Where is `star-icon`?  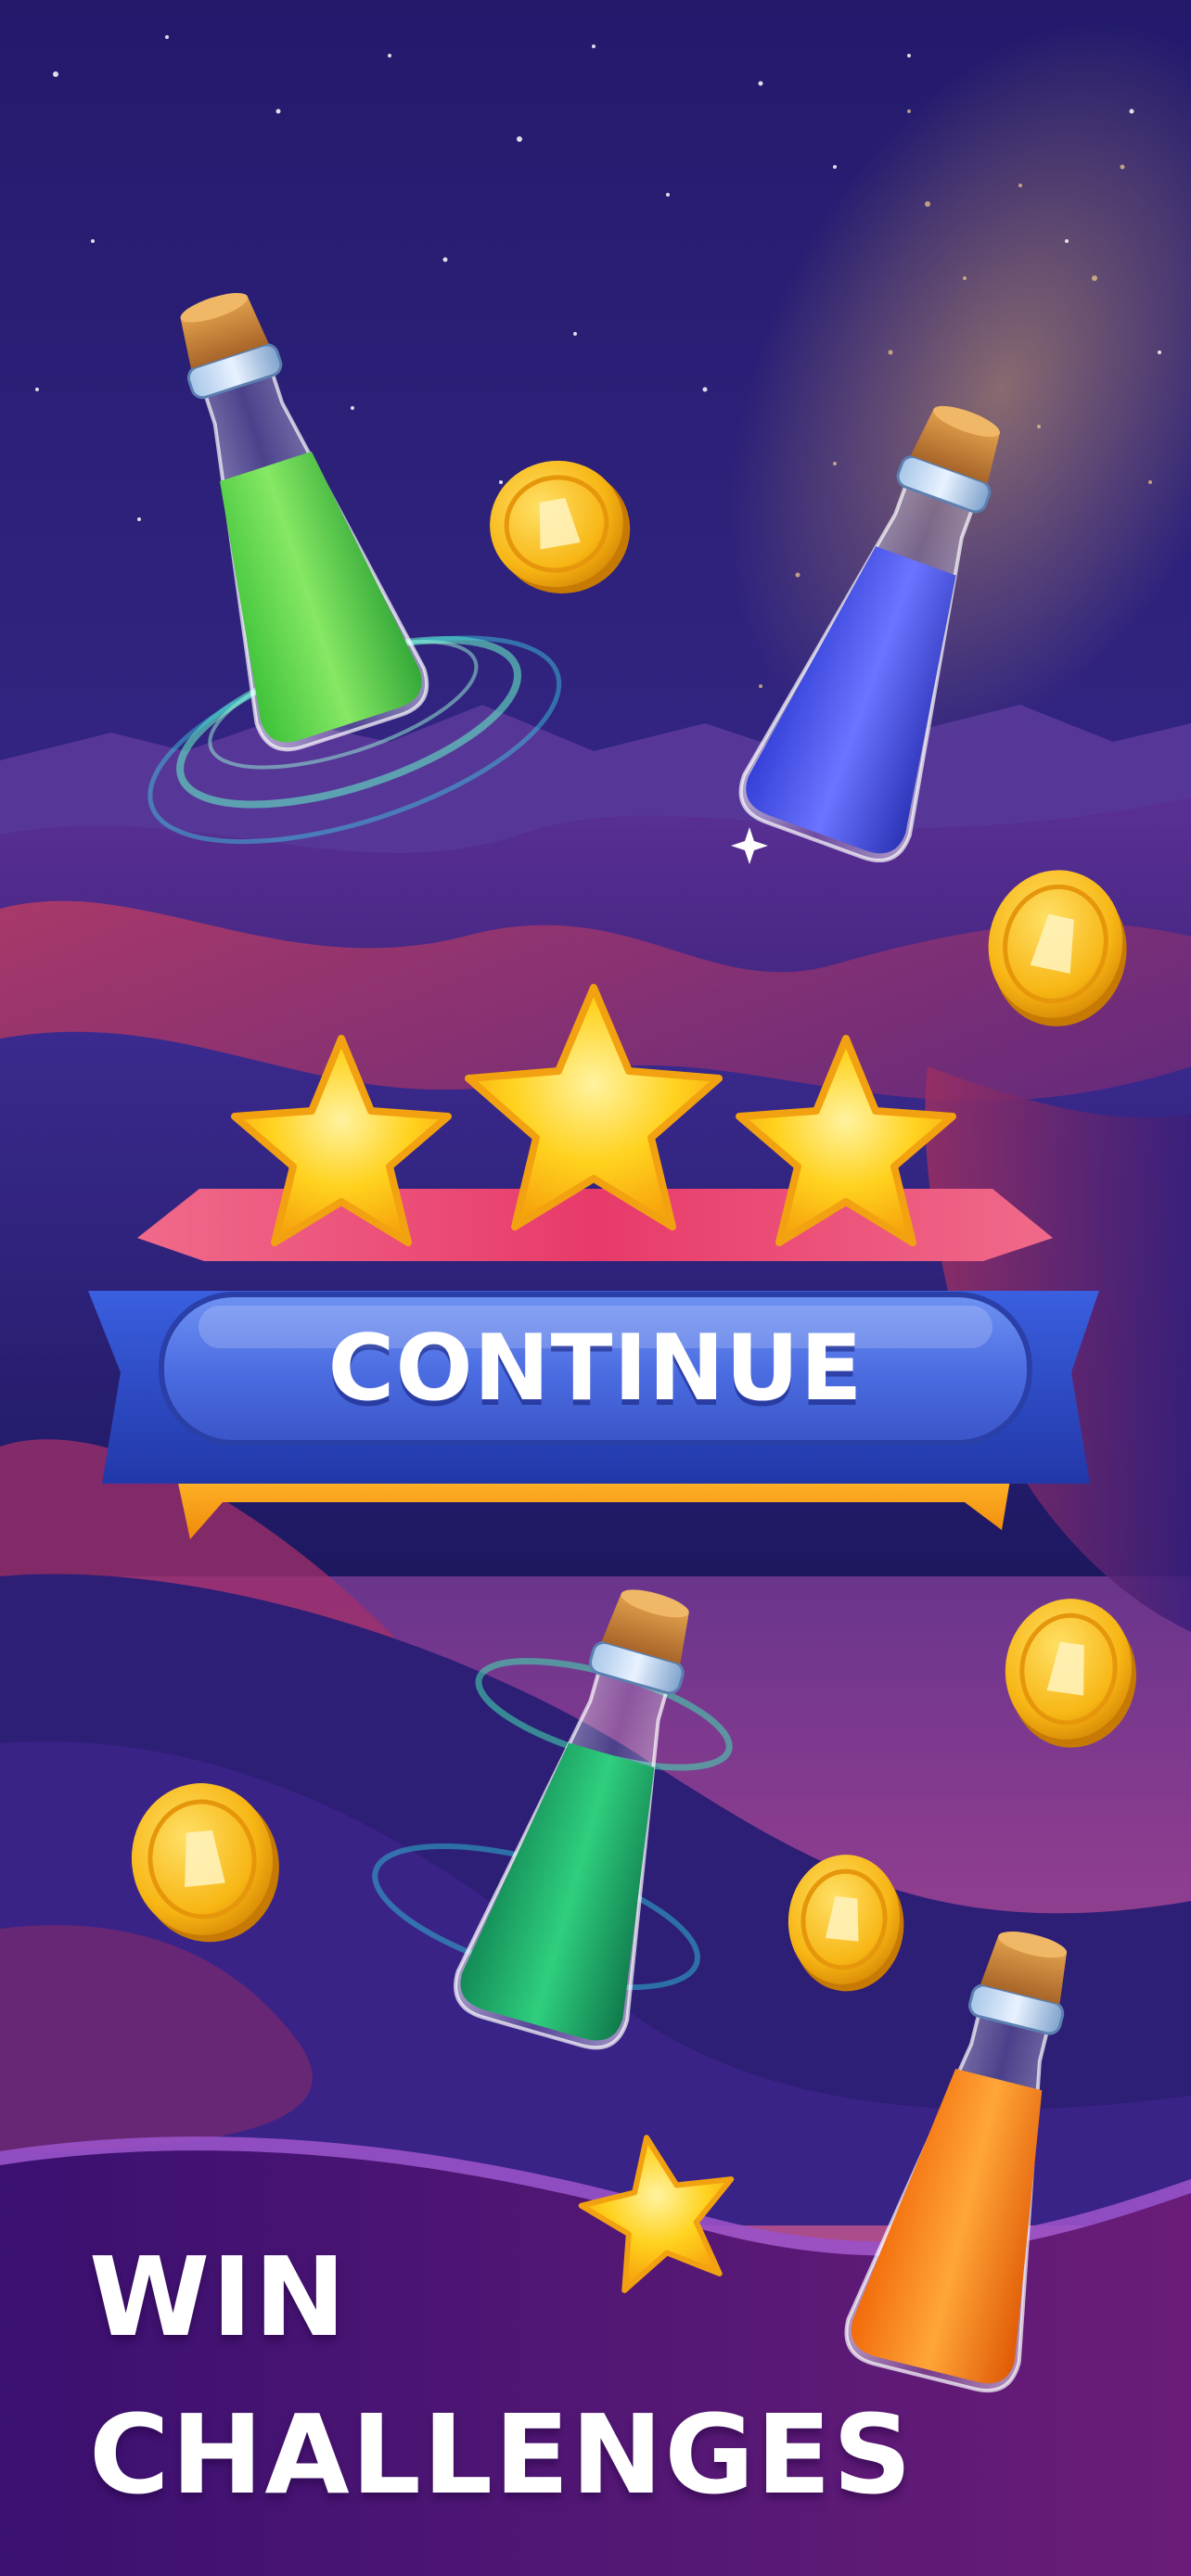 star-icon is located at coordinates (656, 2214).